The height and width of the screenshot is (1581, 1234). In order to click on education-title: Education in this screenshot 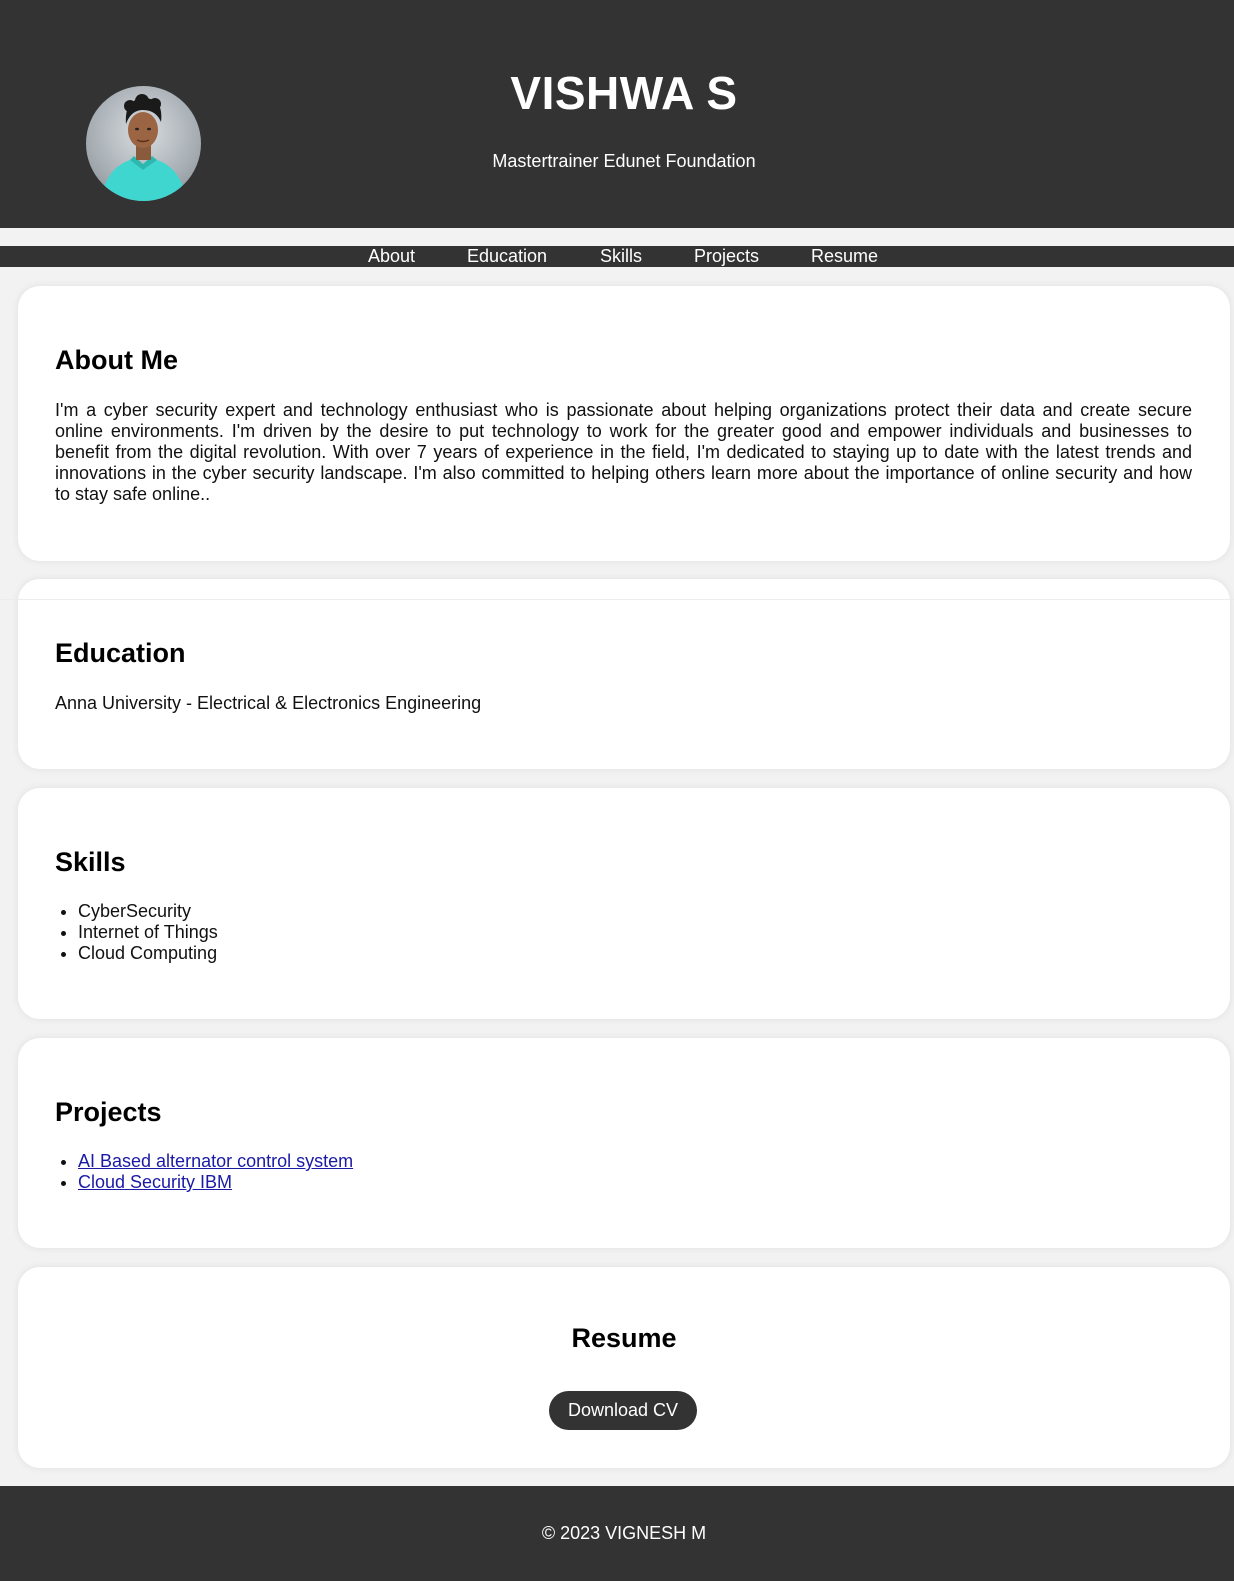, I will do `click(120, 653)`.